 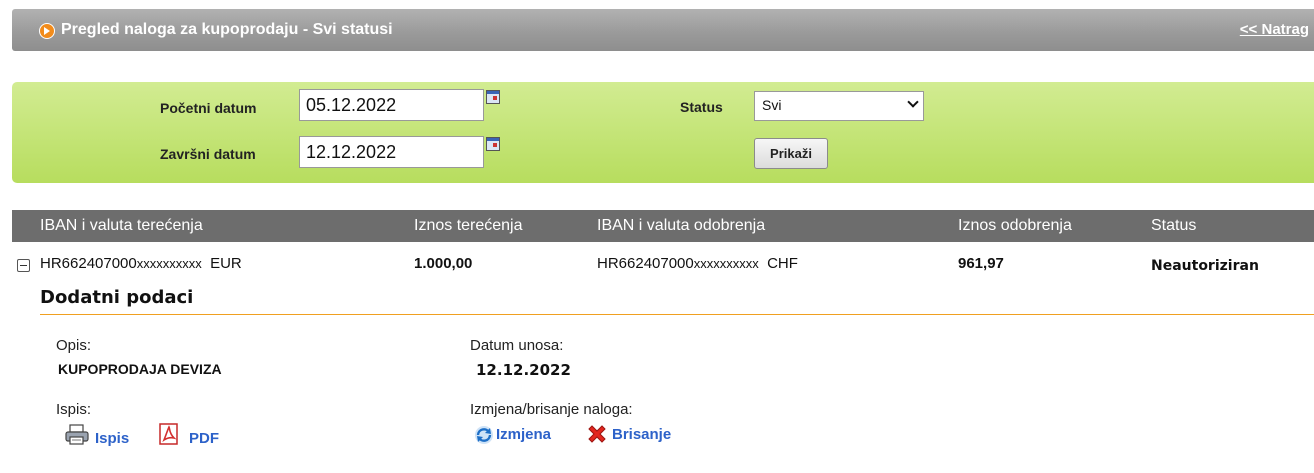 I want to click on chevron-down-icon, so click(x=913, y=102).